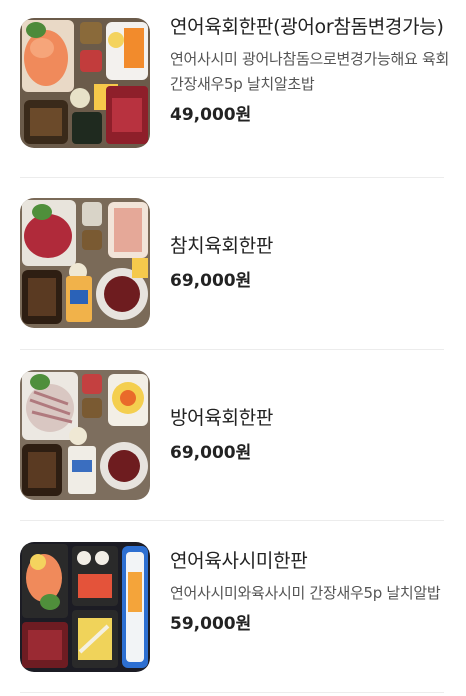 This screenshot has height=696, width=466. I want to click on menu-item-description: 연어사시미와육사시미 간장새우5p 날치알밥, so click(305, 593).